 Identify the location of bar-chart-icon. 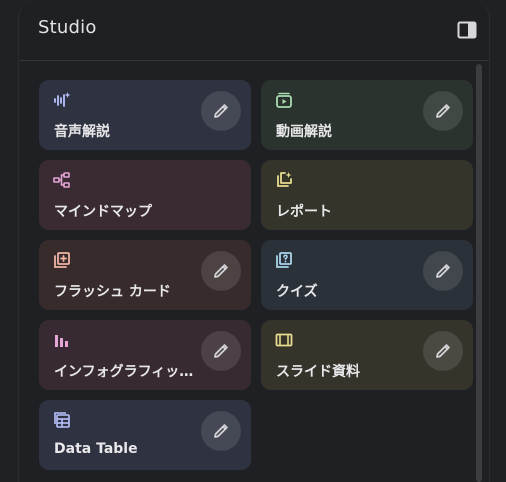
(62, 340).